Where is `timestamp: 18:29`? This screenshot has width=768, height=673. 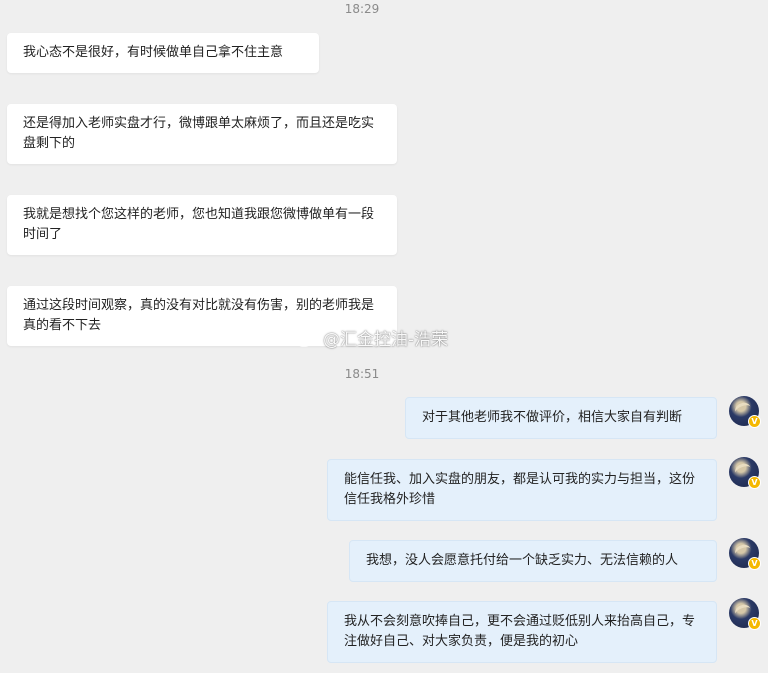
timestamp: 18:29 is located at coordinates (362, 9).